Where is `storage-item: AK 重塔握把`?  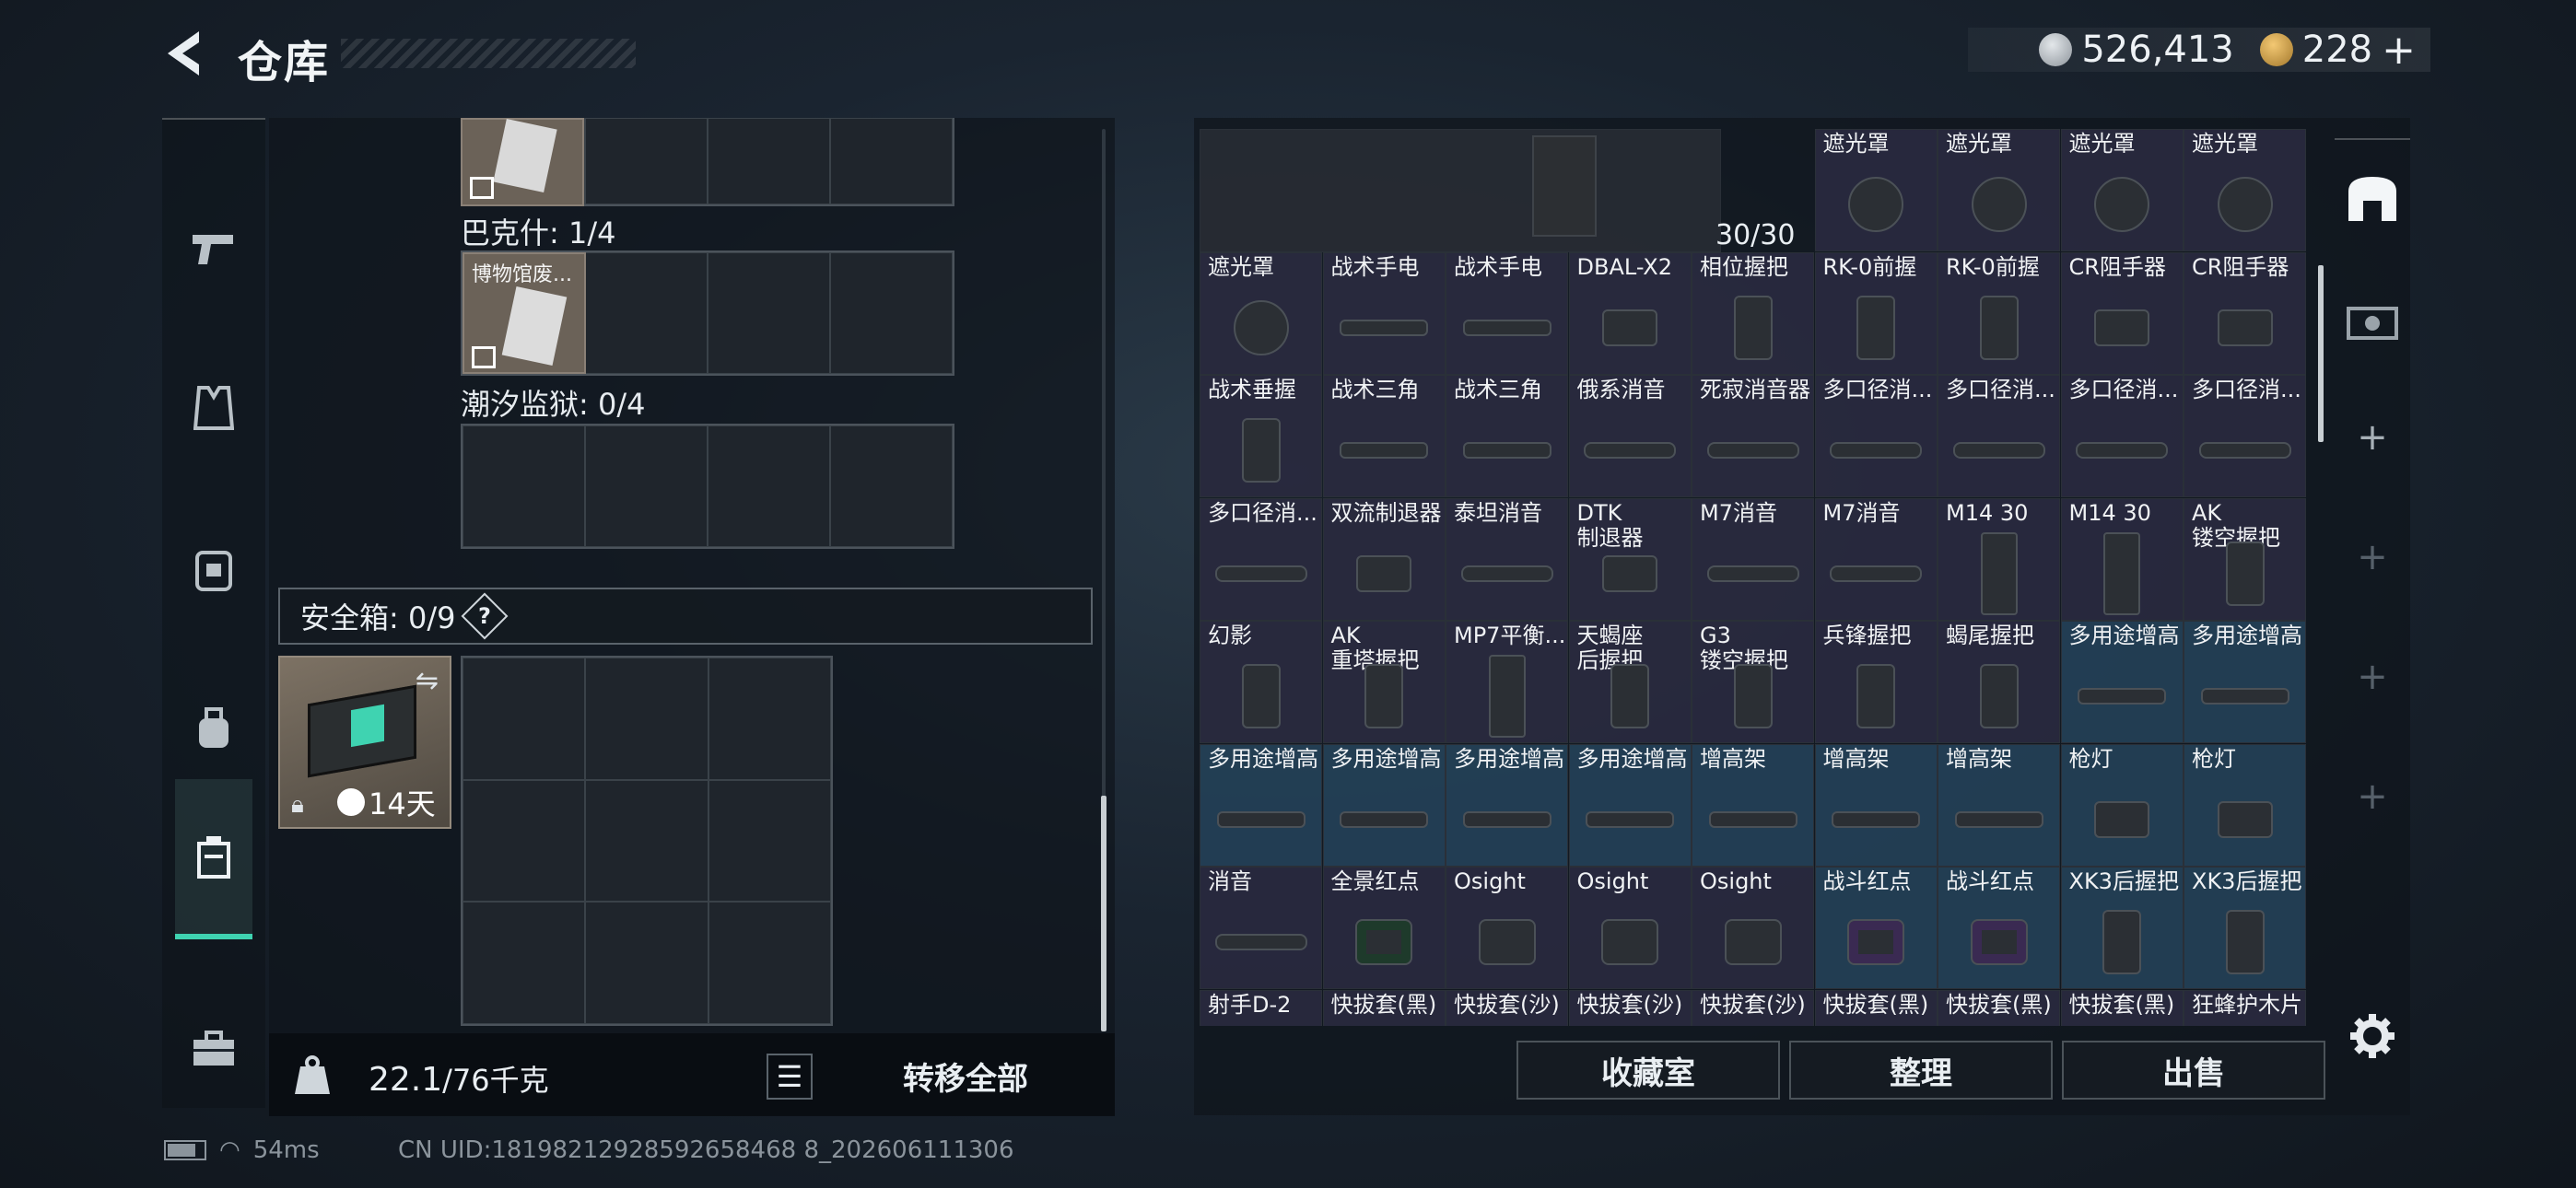 storage-item: AK 重塔握把 is located at coordinates (1384, 682).